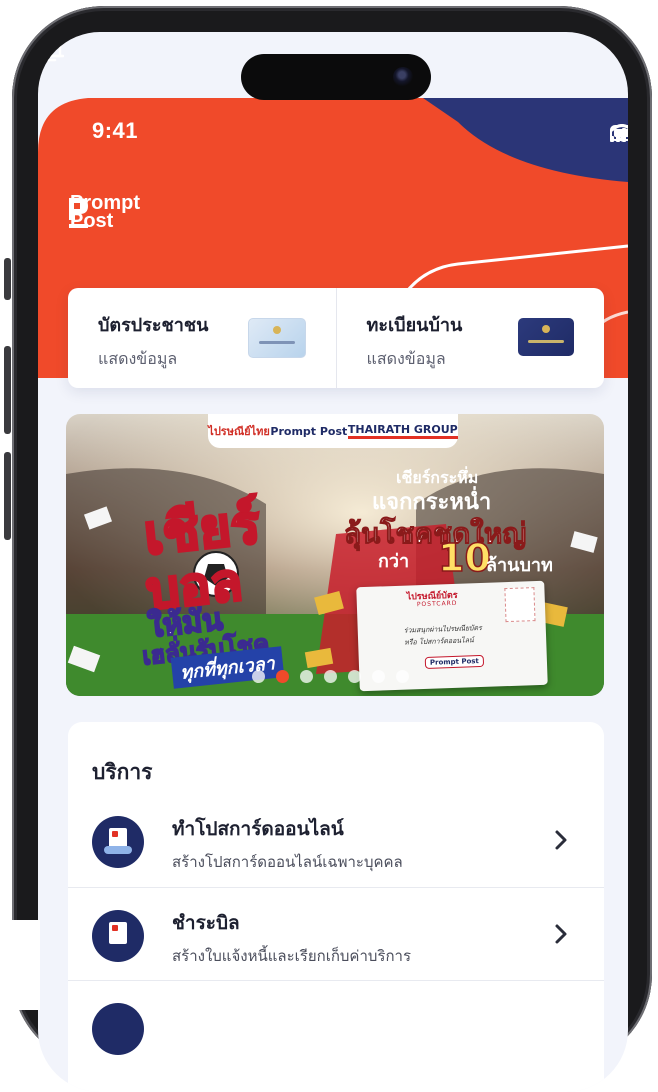 This screenshot has height=1092, width=658. What do you see at coordinates (115, 130) in the screenshot?
I see `status-time: 9:41` at bounding box center [115, 130].